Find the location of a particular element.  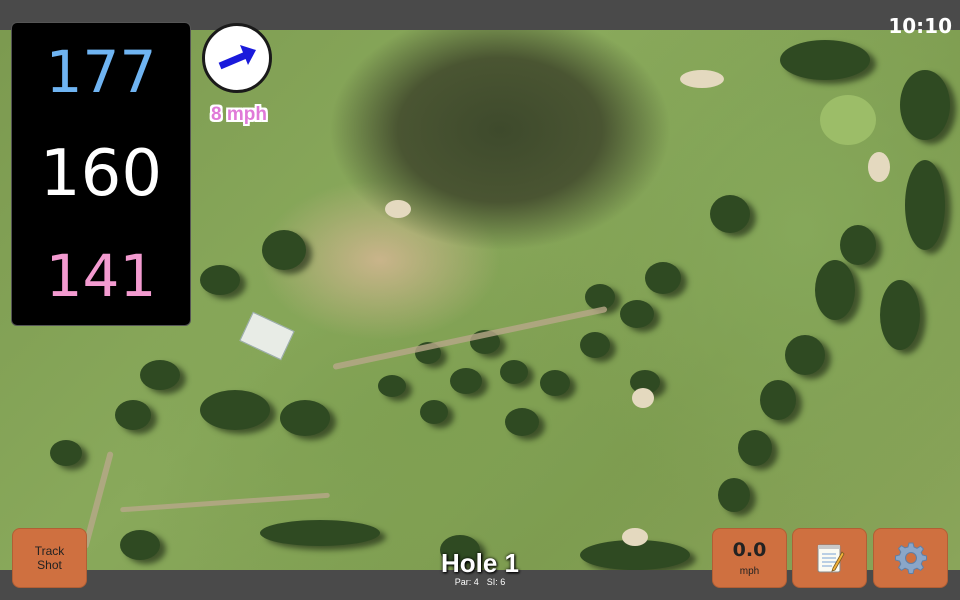

yardage-panel: 177 160 141 is located at coordinates (101, 174).